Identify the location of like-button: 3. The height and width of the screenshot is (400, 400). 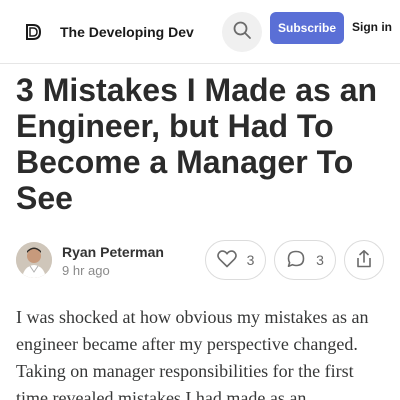
(235, 260).